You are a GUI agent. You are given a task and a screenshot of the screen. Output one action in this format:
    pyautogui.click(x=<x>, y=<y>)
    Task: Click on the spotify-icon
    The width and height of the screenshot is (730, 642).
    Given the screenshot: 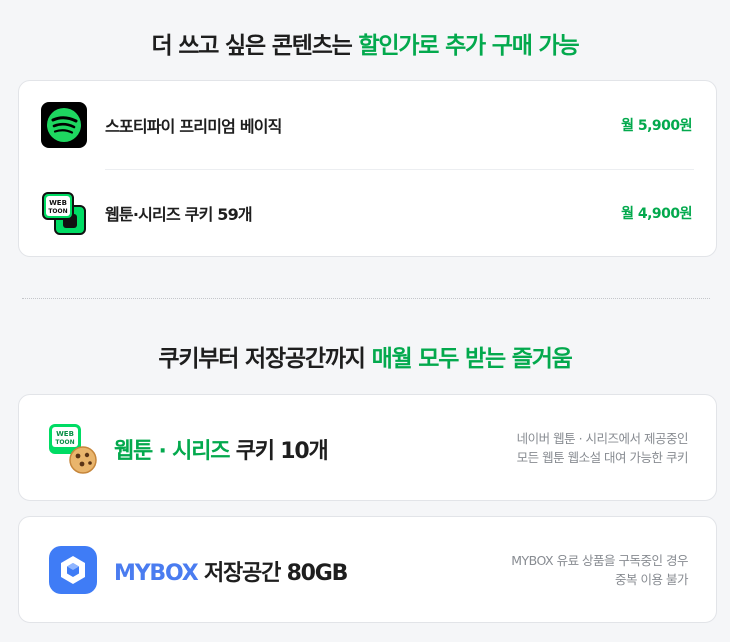 What is the action you would take?
    pyautogui.click(x=64, y=125)
    